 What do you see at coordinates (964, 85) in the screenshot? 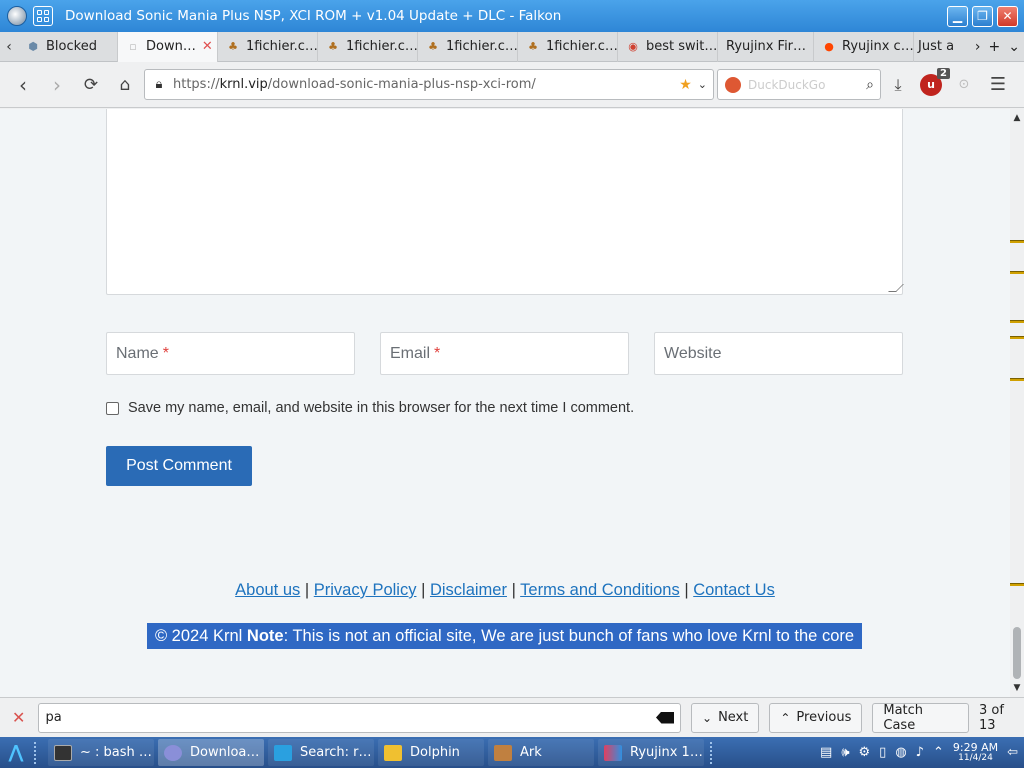
I see `extension-icon: ⊙` at bounding box center [964, 85].